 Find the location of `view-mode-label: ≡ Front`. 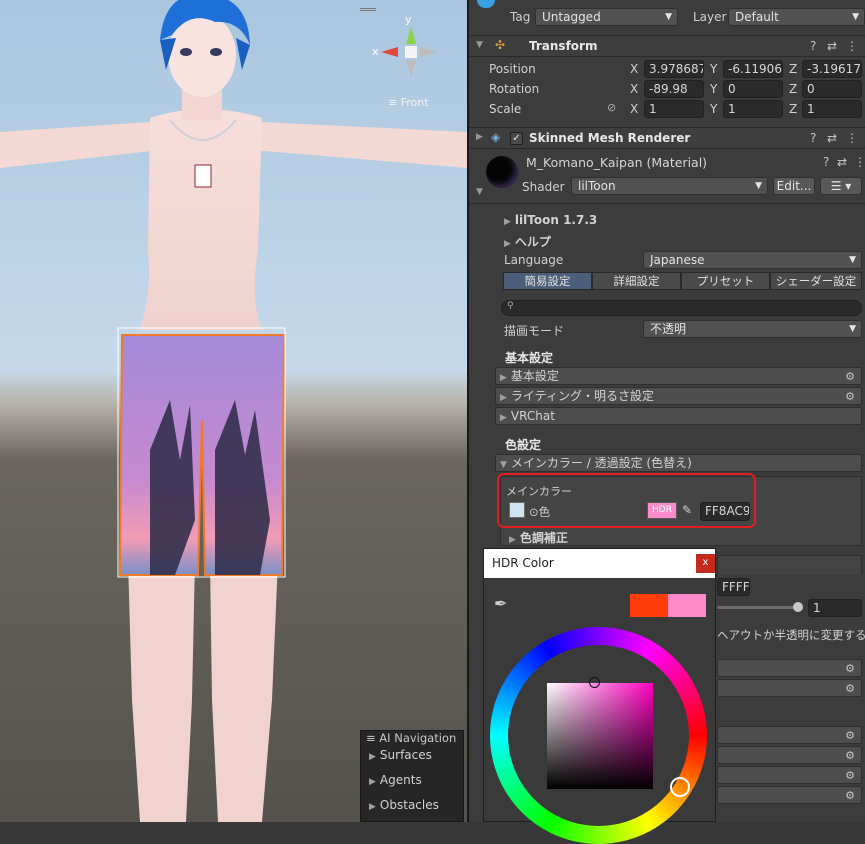

view-mode-label: ≡ Front is located at coordinates (408, 102).